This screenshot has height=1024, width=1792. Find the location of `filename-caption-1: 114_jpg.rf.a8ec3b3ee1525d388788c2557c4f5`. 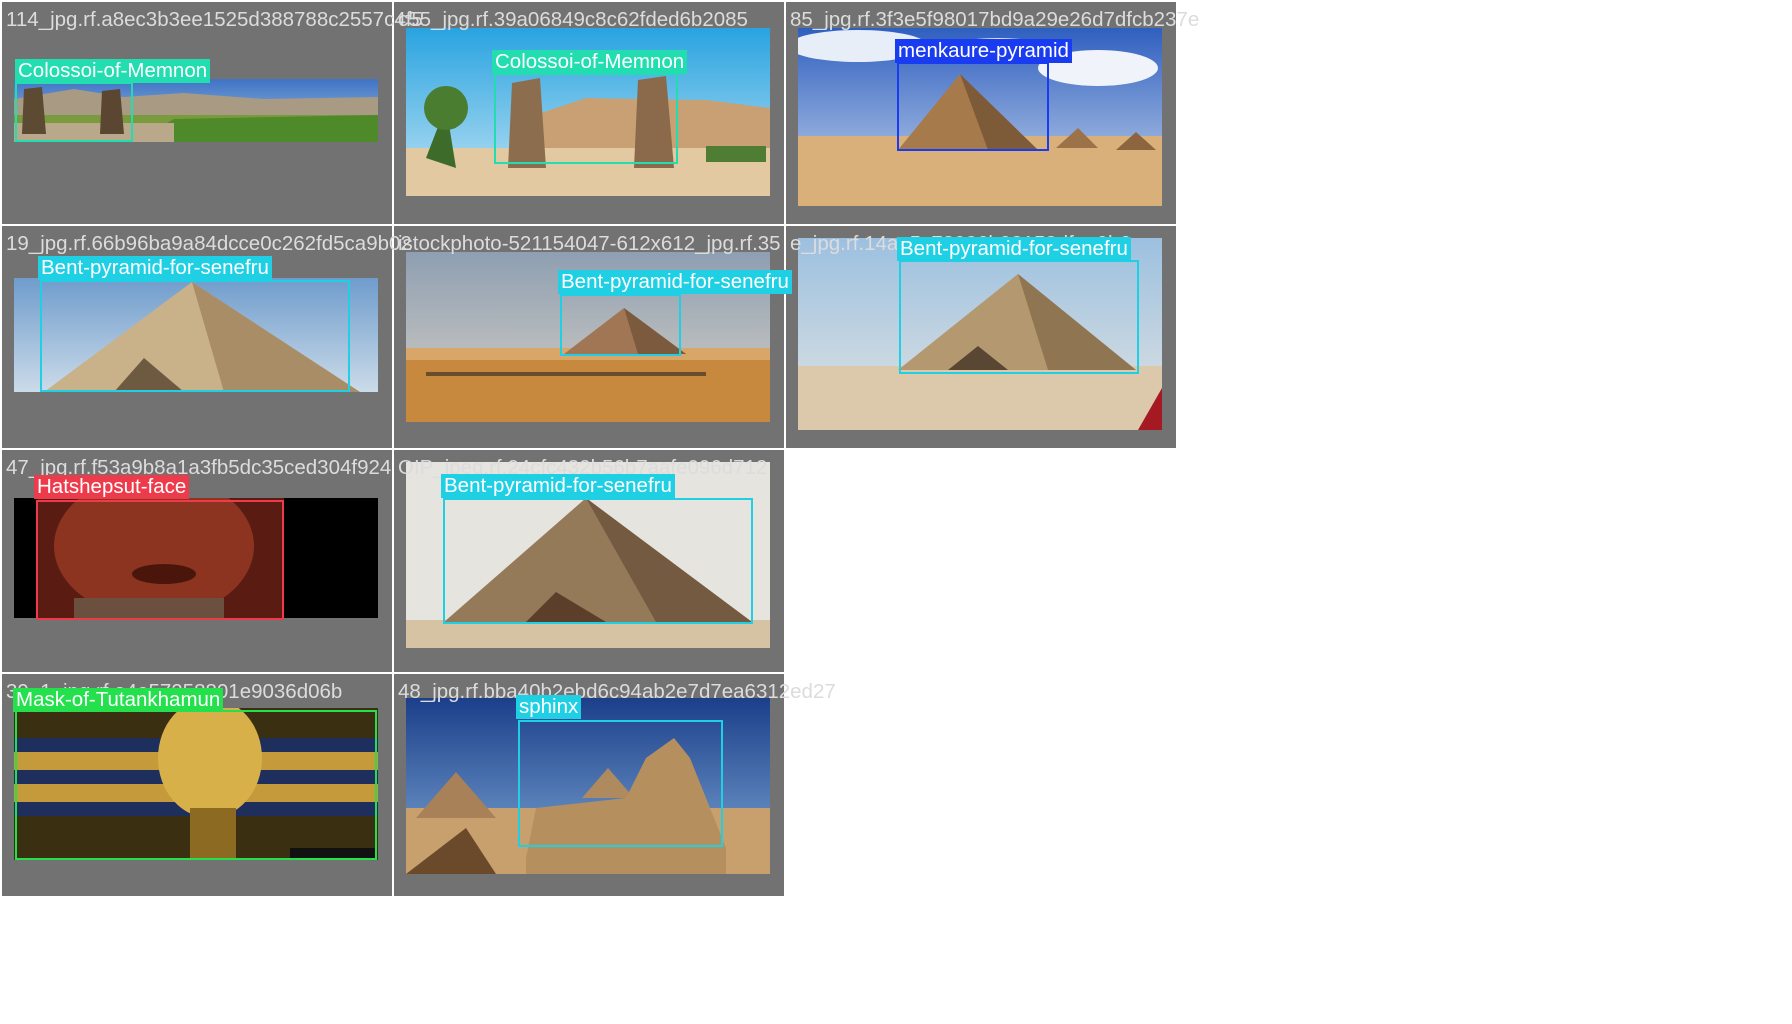

filename-caption-1: 114_jpg.rf.a8ec3b3ee1525d388788c2557c4f5 is located at coordinates (214, 19).